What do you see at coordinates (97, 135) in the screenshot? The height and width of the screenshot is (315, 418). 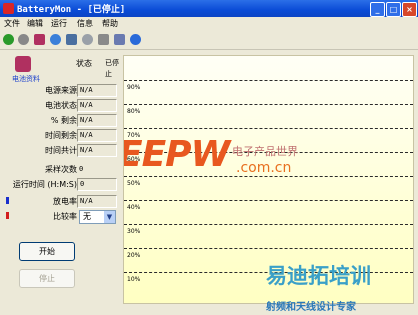 I see `time-remaining-value: N/A` at bounding box center [97, 135].